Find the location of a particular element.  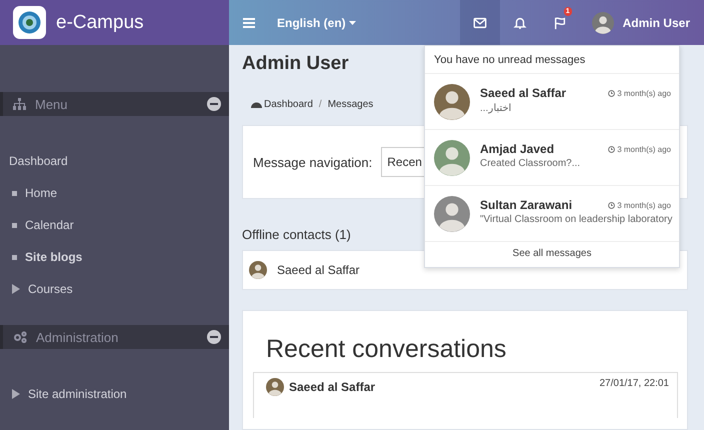

sender-name: Saeed al Saffar is located at coordinates (523, 93).